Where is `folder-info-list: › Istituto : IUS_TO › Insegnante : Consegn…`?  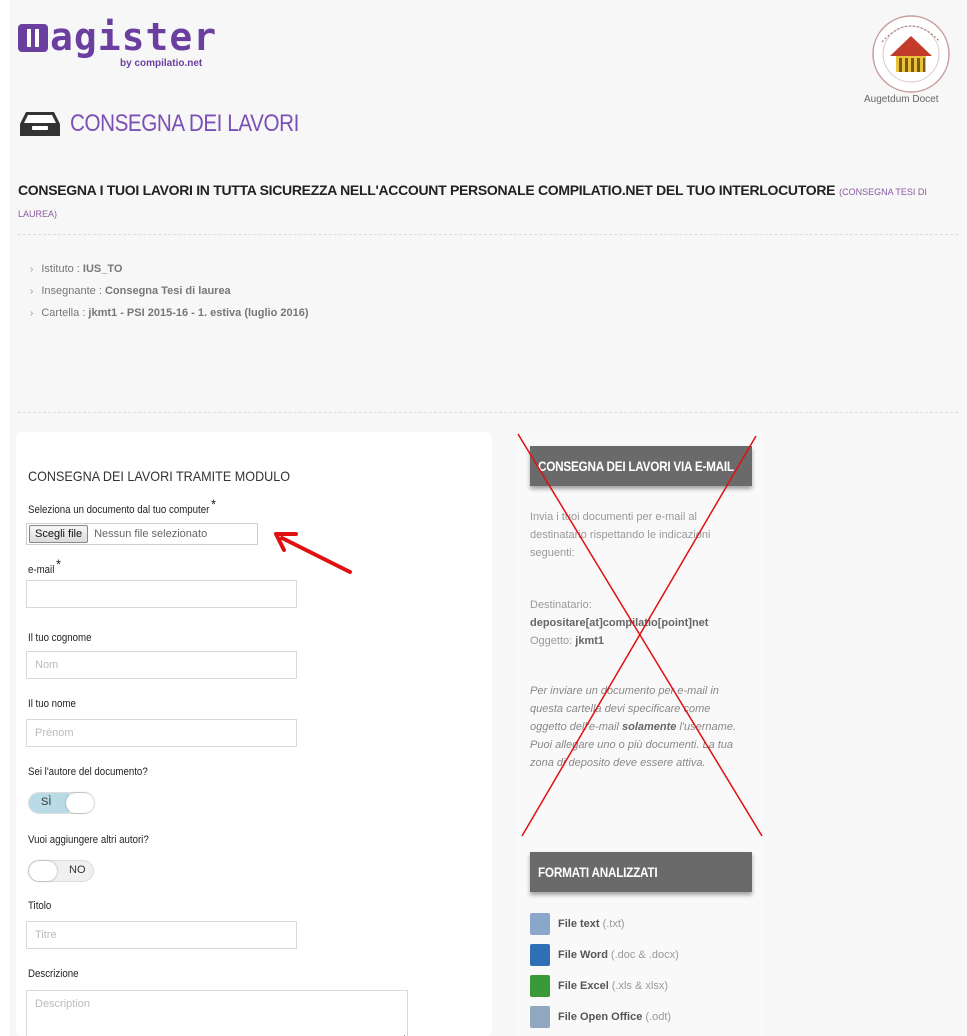
folder-info-list: › Istituto : IUS_TO › Insegnante : Consegn… is located at coordinates (169, 291).